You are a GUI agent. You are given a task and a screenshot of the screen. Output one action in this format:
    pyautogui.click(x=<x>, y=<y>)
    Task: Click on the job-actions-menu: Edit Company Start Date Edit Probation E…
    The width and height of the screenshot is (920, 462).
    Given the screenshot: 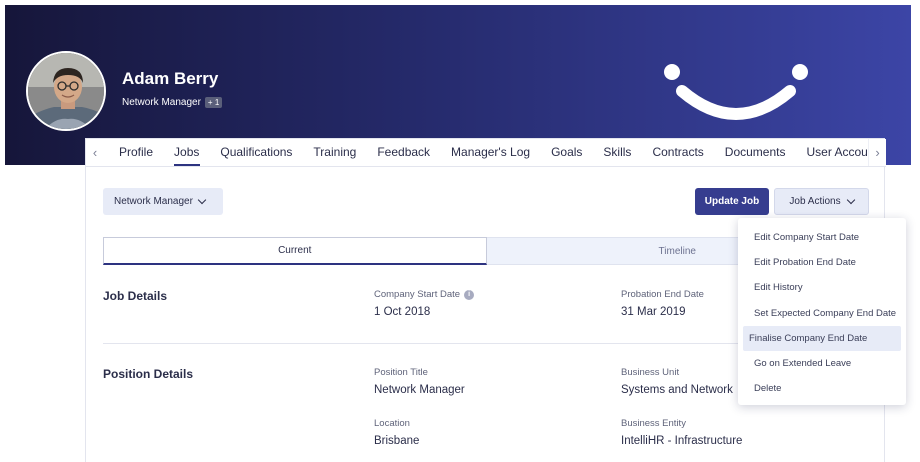 What is the action you would take?
    pyautogui.click(x=822, y=311)
    